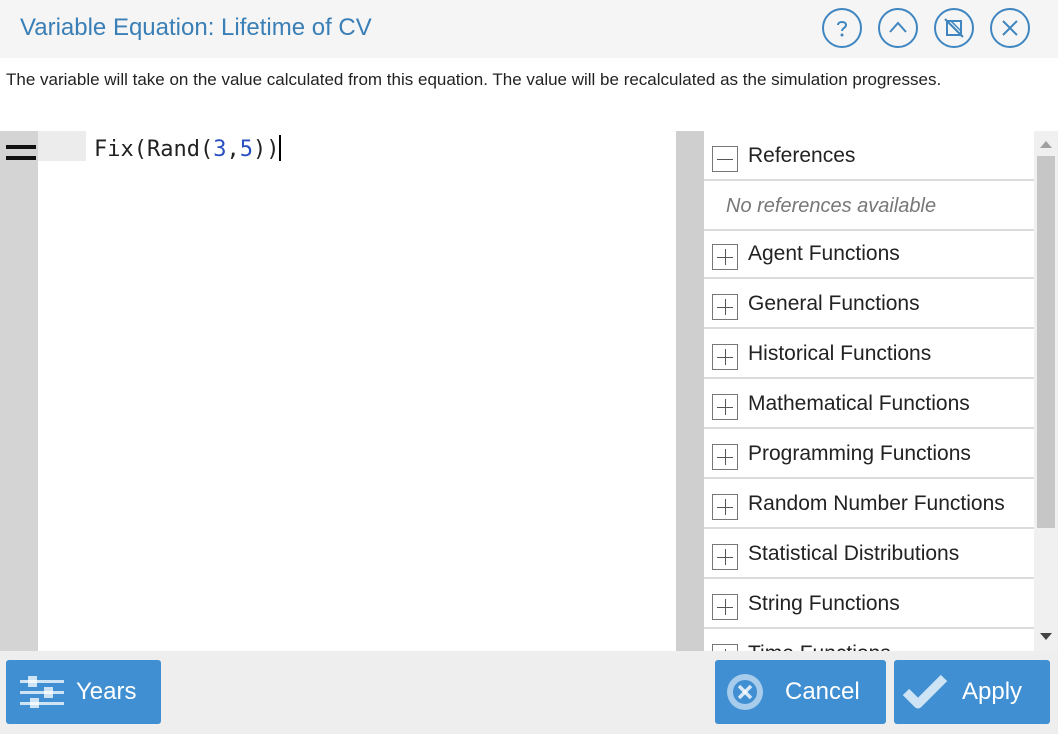 This screenshot has height=734, width=1058. I want to click on sliders-icon, so click(42, 692).